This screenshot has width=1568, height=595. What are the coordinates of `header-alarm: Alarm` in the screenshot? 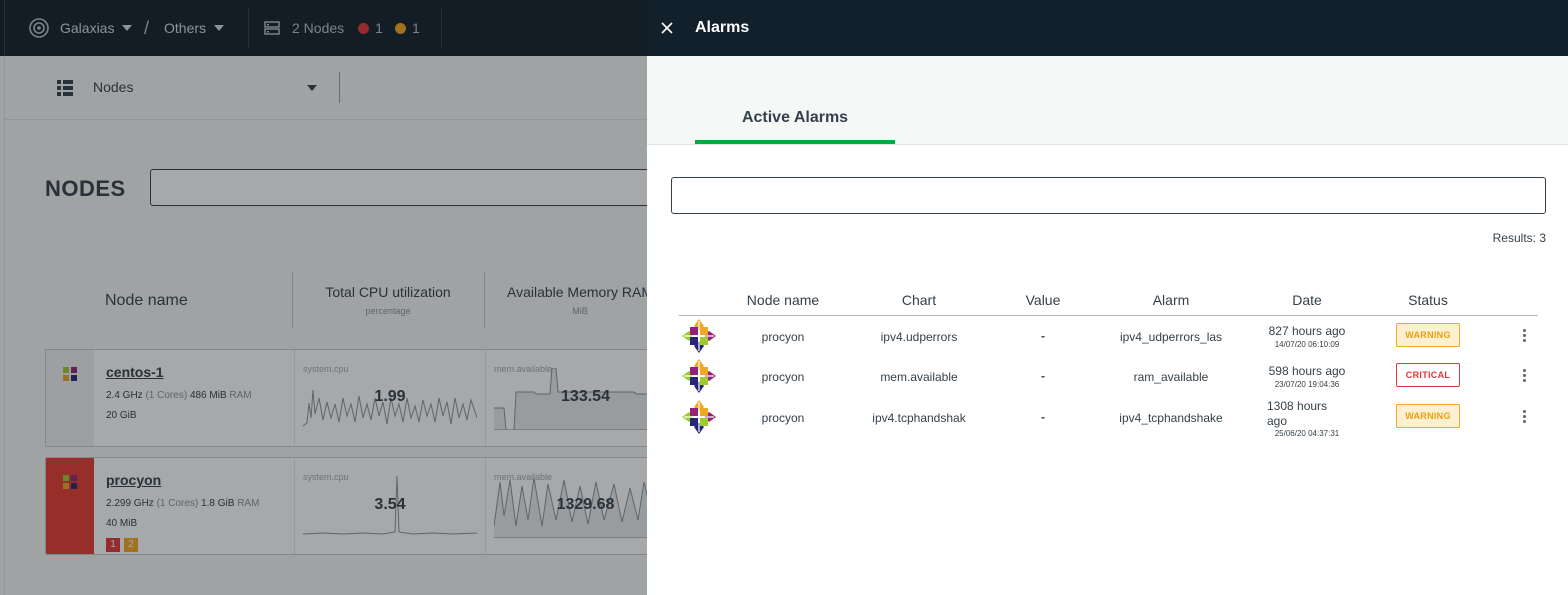 It's located at (1171, 300).